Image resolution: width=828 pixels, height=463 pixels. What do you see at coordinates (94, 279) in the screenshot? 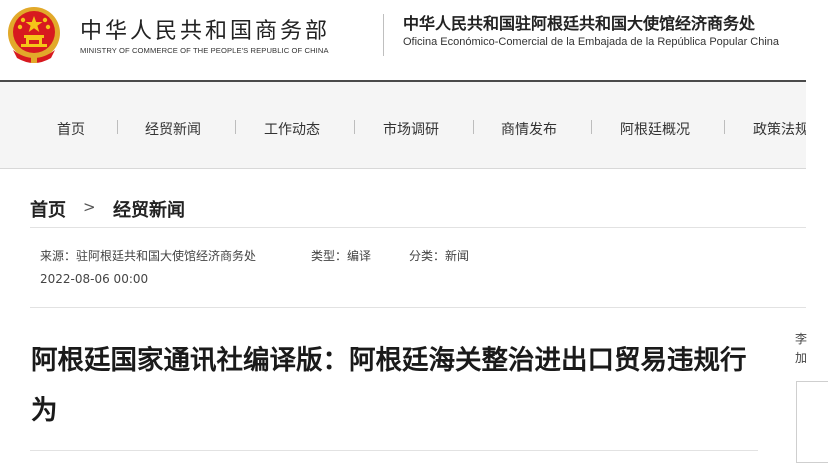
I see `article-date: 2022-08-06 00:00` at bounding box center [94, 279].